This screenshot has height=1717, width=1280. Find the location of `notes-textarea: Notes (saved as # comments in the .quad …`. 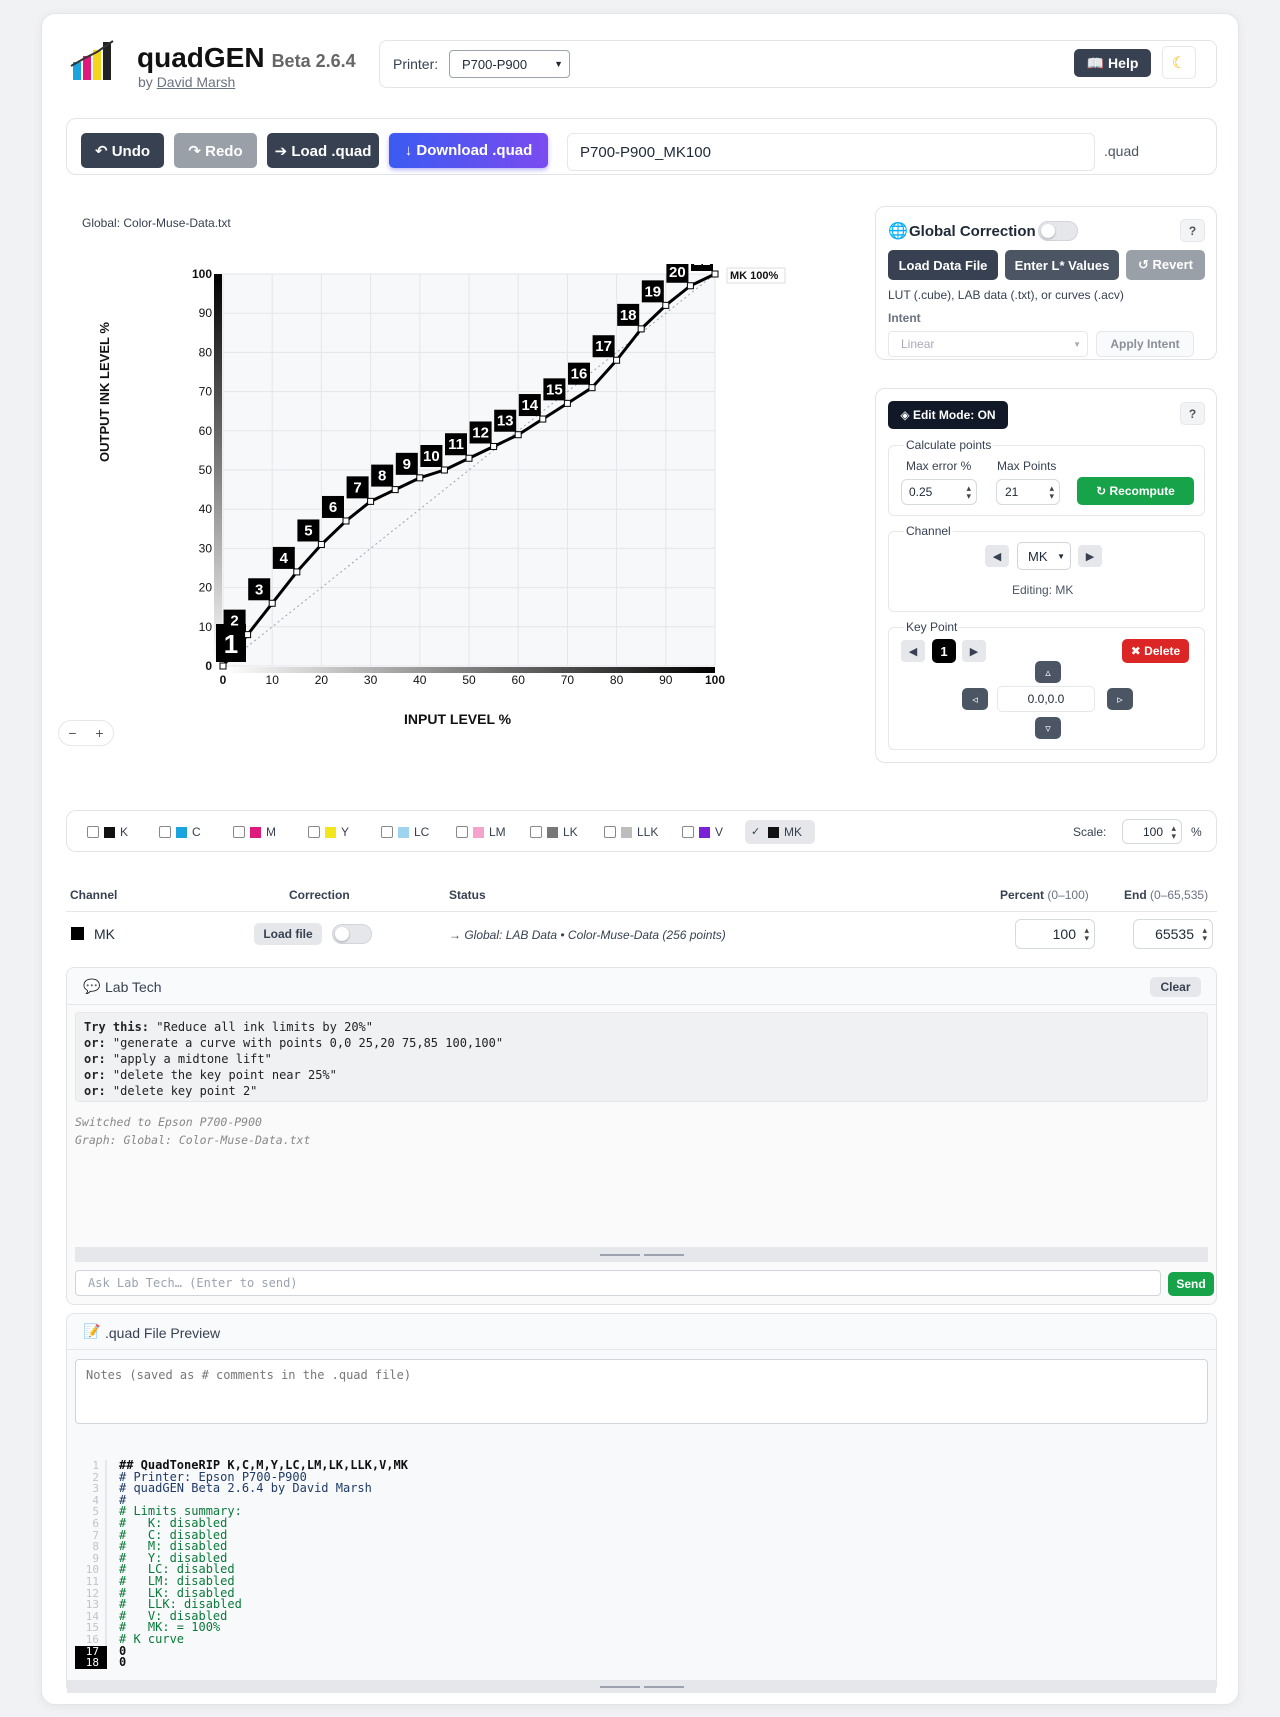

notes-textarea: Notes (saved as # comments in the .quad … is located at coordinates (641, 1391).